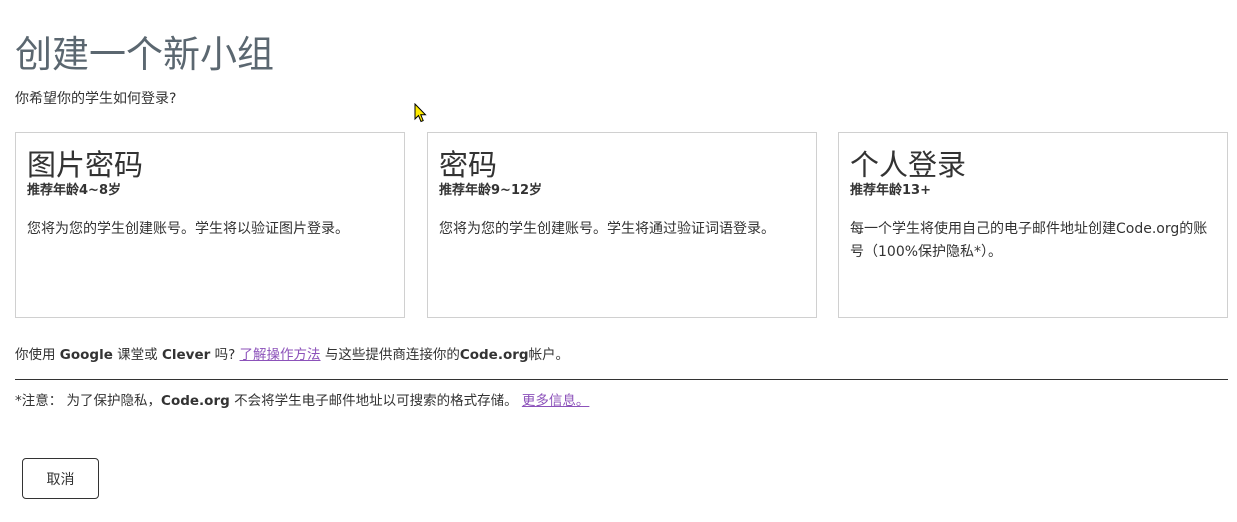  What do you see at coordinates (607, 229) in the screenshot?
I see `card-description: 您将为您的学生创建账号。学生将通过验证词语登录。` at bounding box center [607, 229].